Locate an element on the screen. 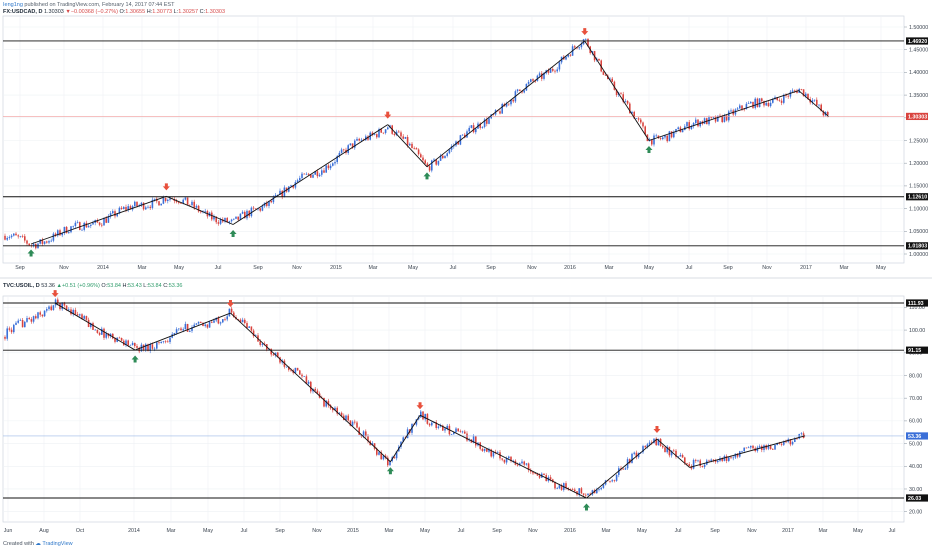 Image resolution: width=932 pixels, height=550 pixels. usoil-y-tick-label: 70.00 is located at coordinates (915, 399).